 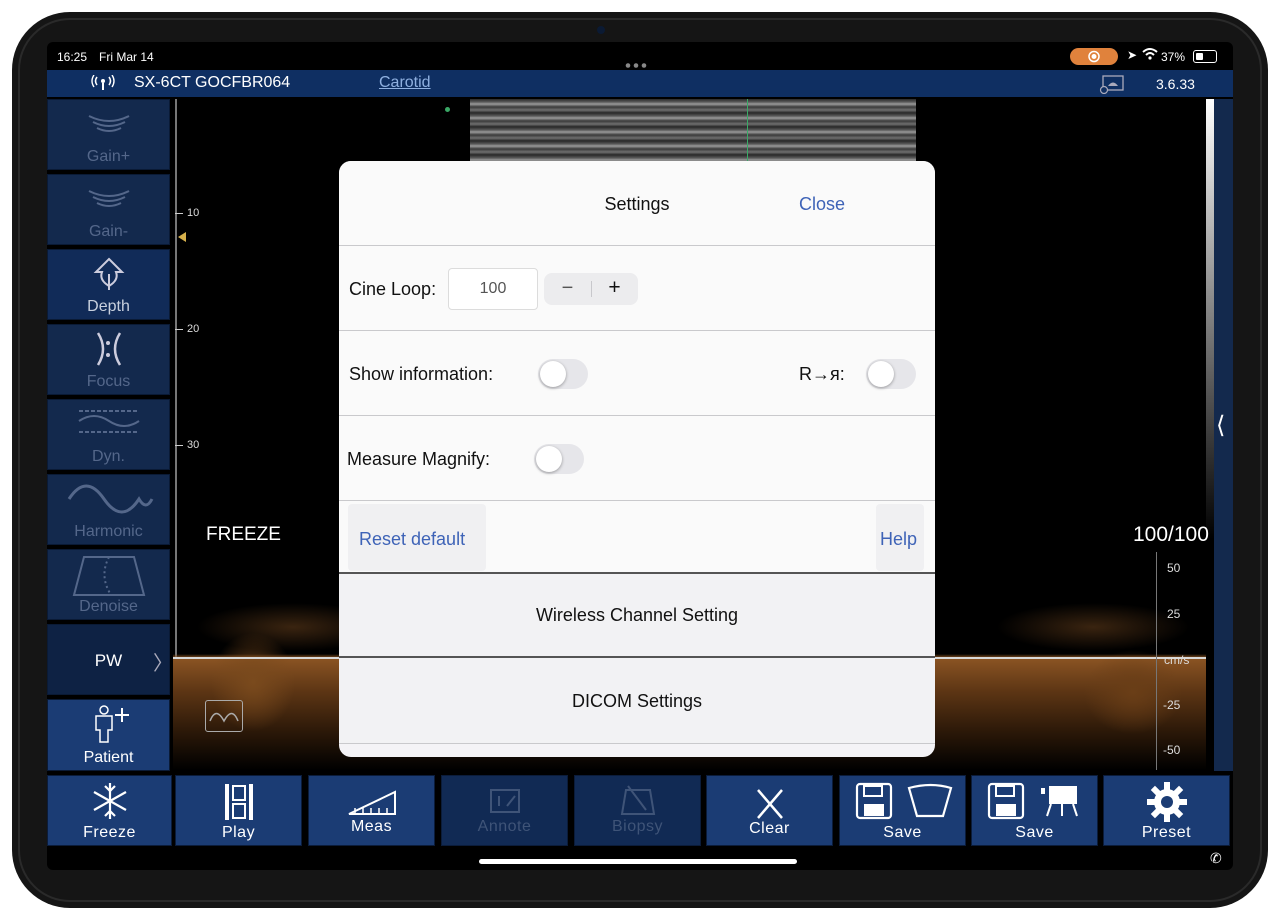 I want to click on save-image-button: Save, so click(x=902, y=810).